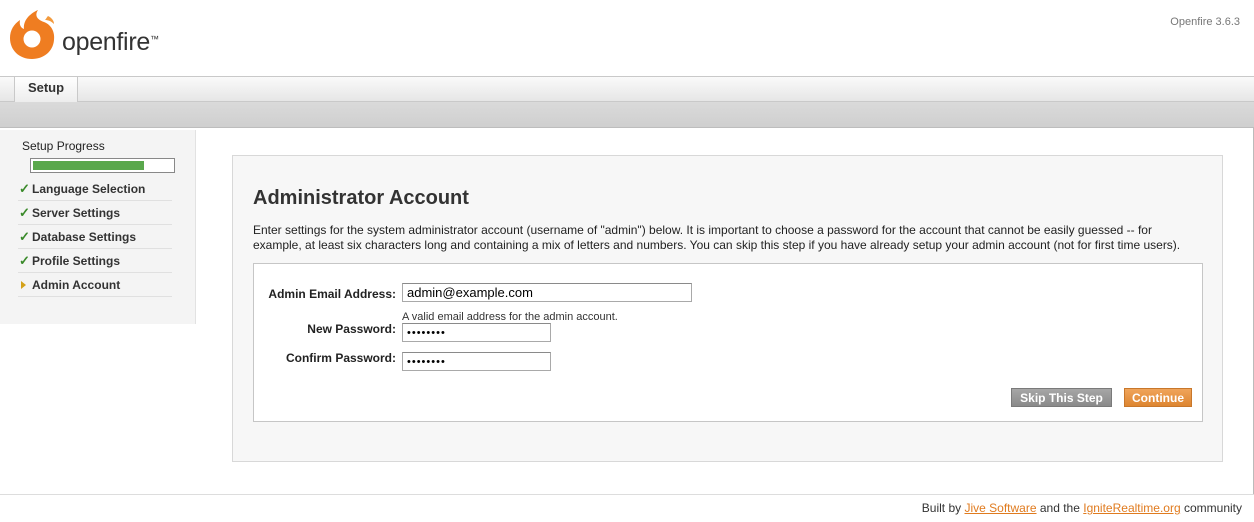 The width and height of the screenshot is (1254, 522). Describe the element at coordinates (110, 42) in the screenshot. I see `brand-name: openfire™` at that location.